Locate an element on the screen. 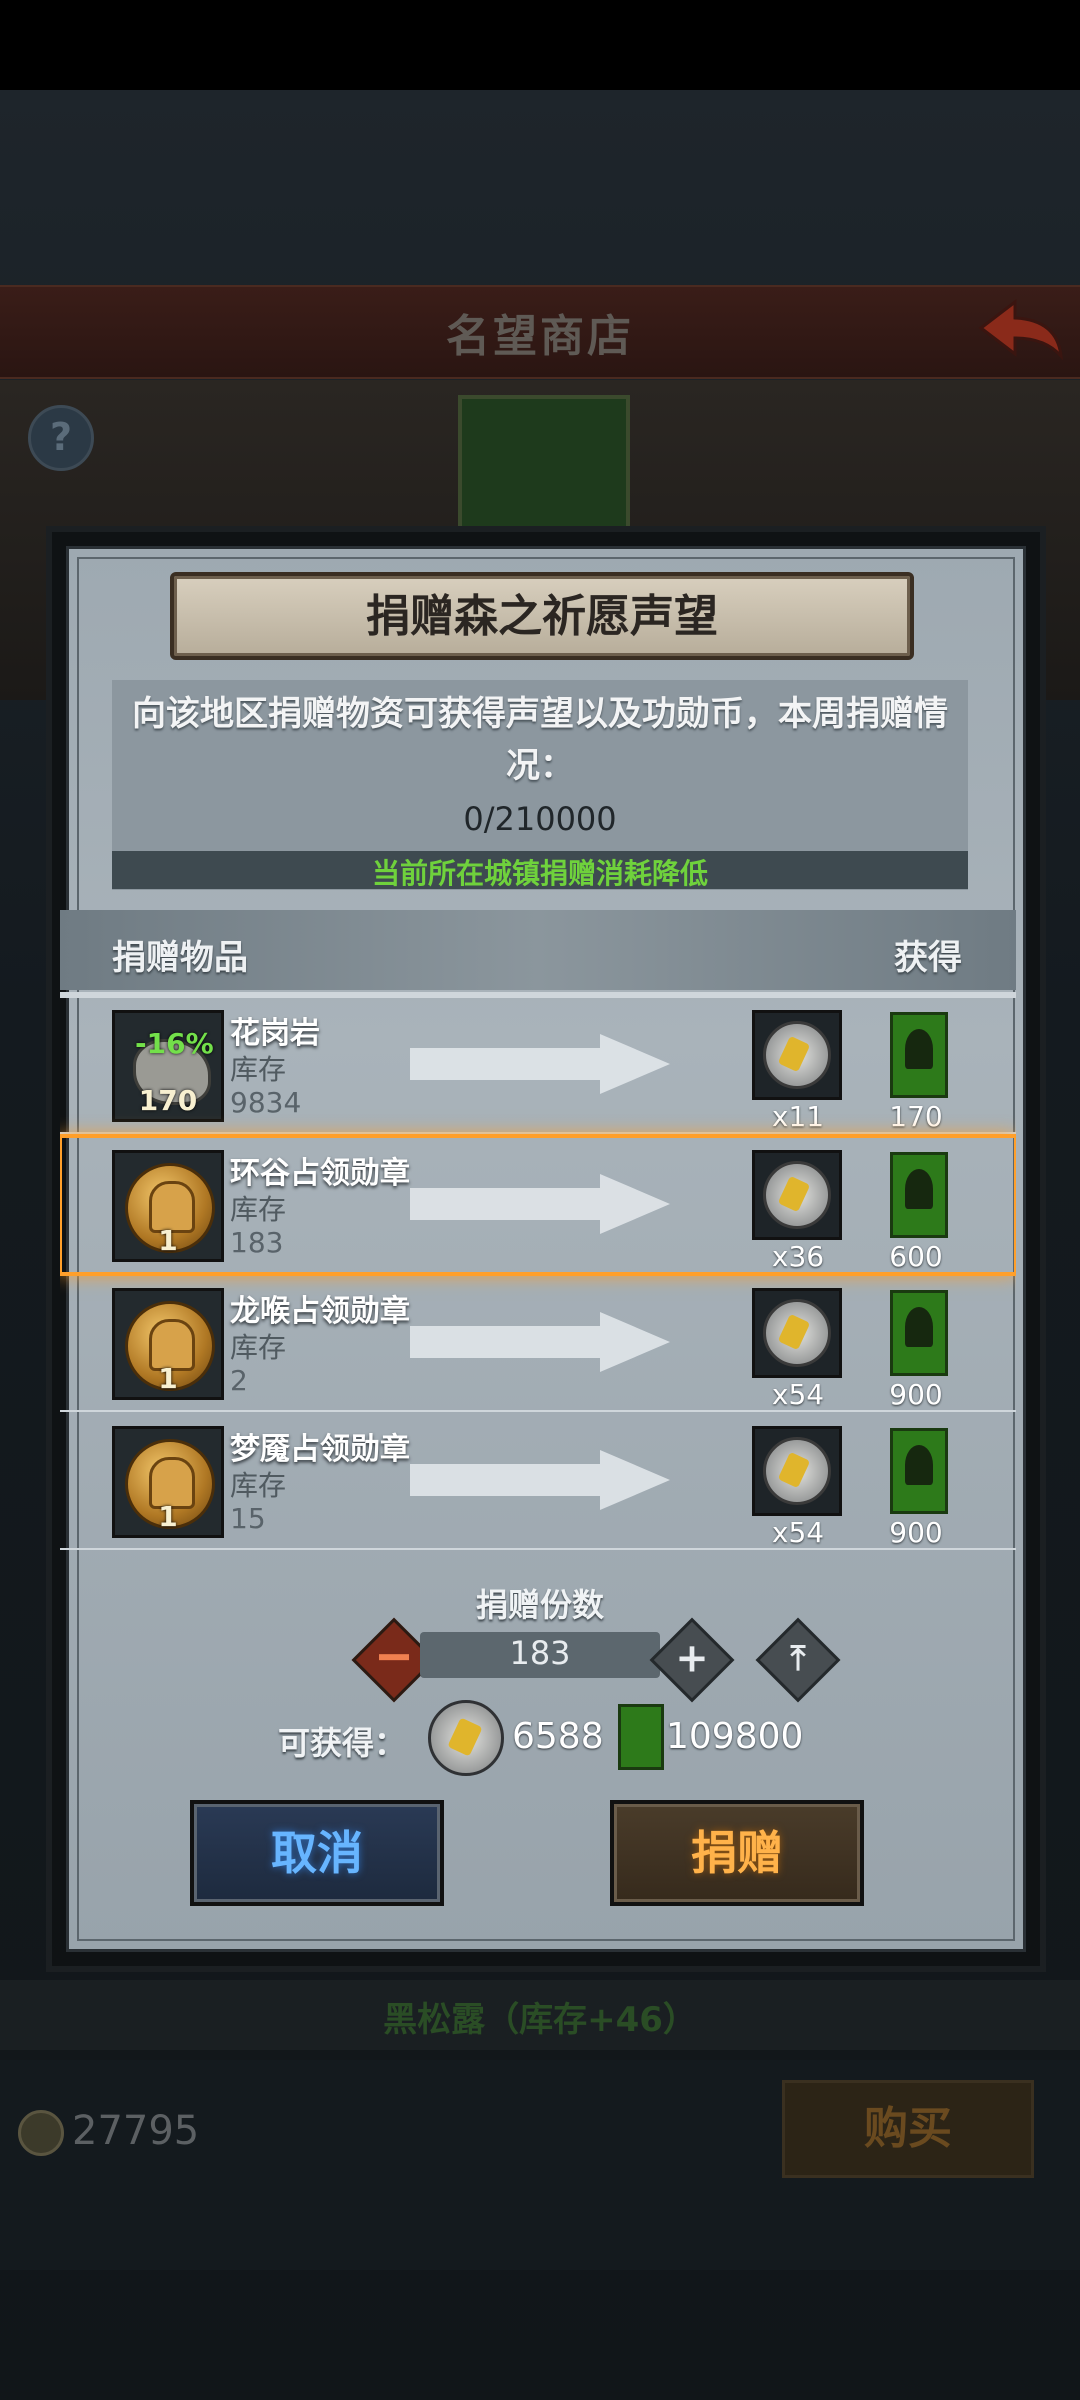 This screenshot has width=1080, height=2400. coin-count: 27795 is located at coordinates (136, 2131).